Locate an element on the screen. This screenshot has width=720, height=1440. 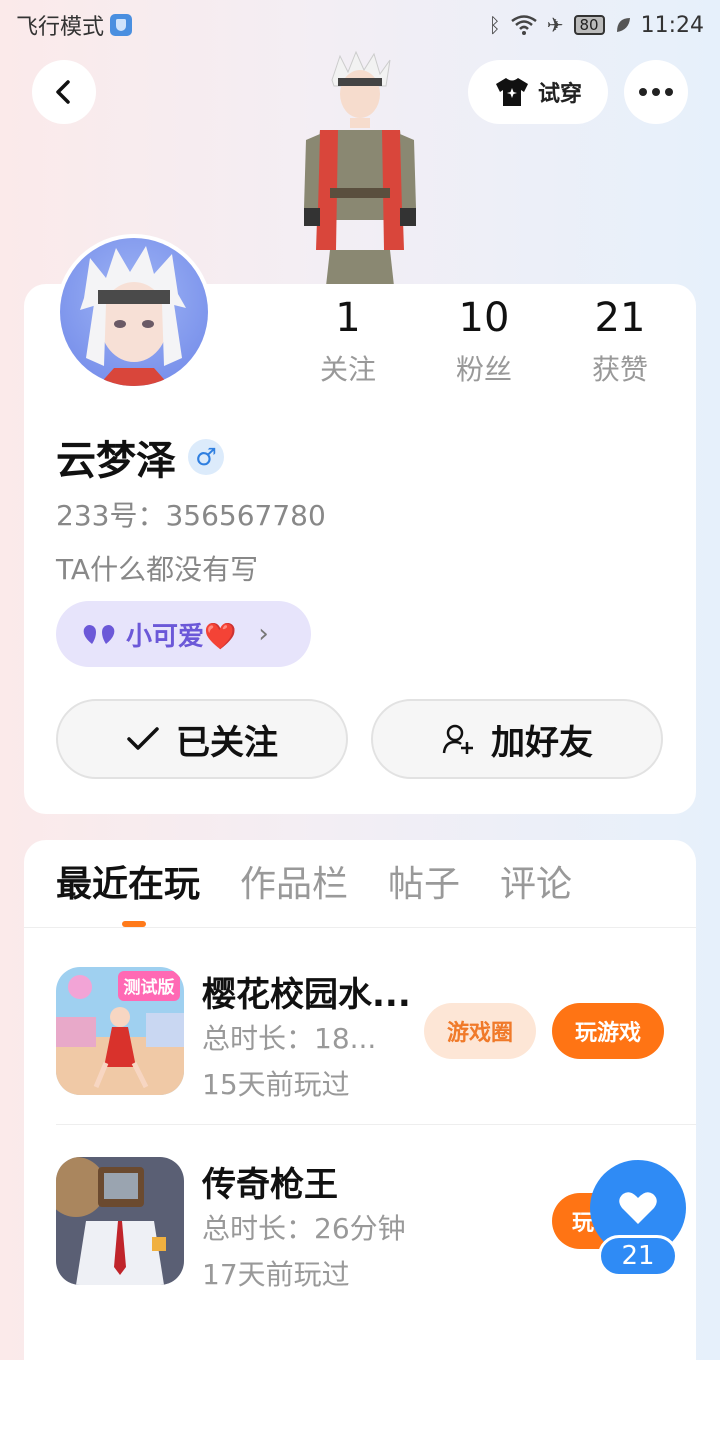
clock: 11:24 is located at coordinates (672, 25).